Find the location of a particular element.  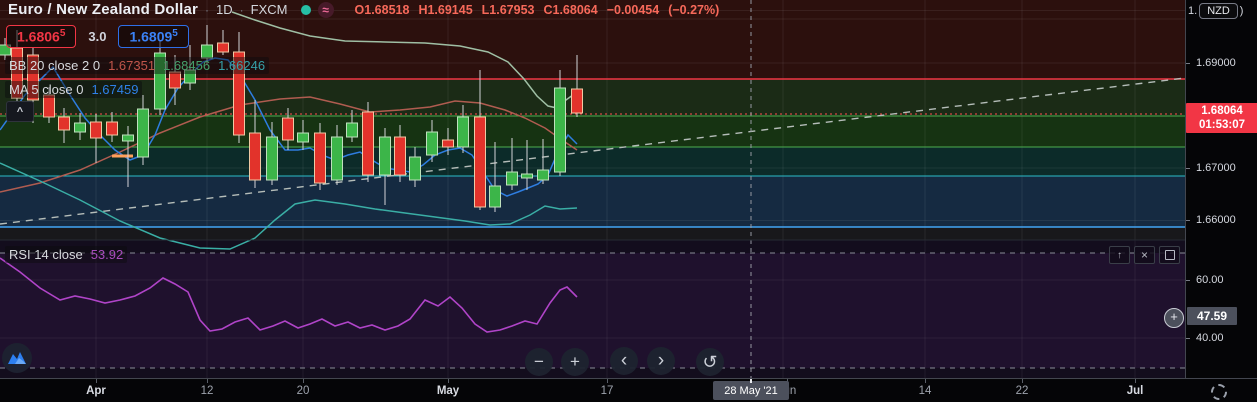

bb-basis-value: 1.67351 is located at coordinates (132, 65).